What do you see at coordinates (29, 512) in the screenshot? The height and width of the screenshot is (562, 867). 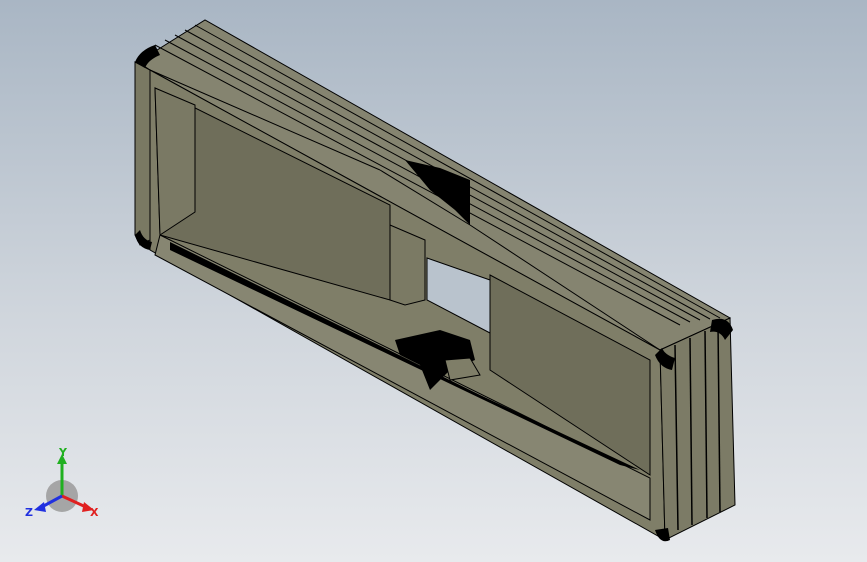 I see `triad-z-label: Z` at bounding box center [29, 512].